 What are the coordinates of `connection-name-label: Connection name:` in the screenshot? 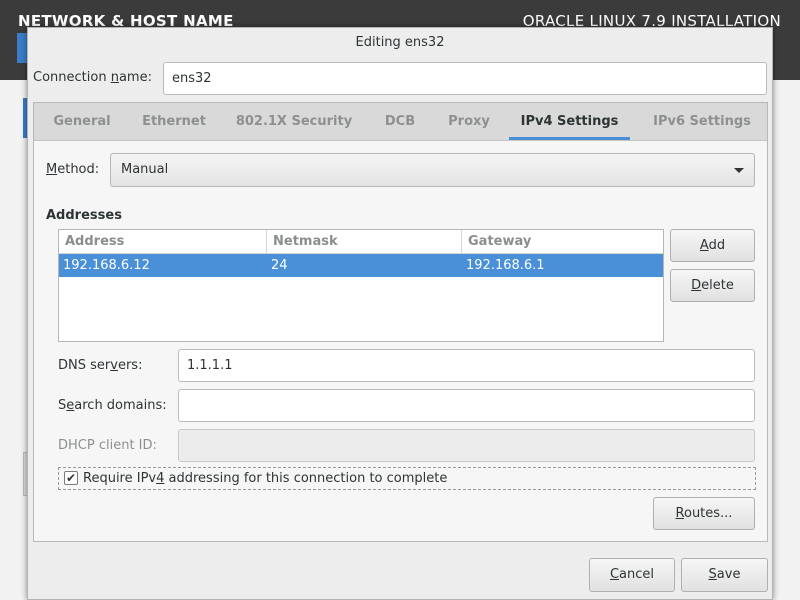 It's located at (92, 77).